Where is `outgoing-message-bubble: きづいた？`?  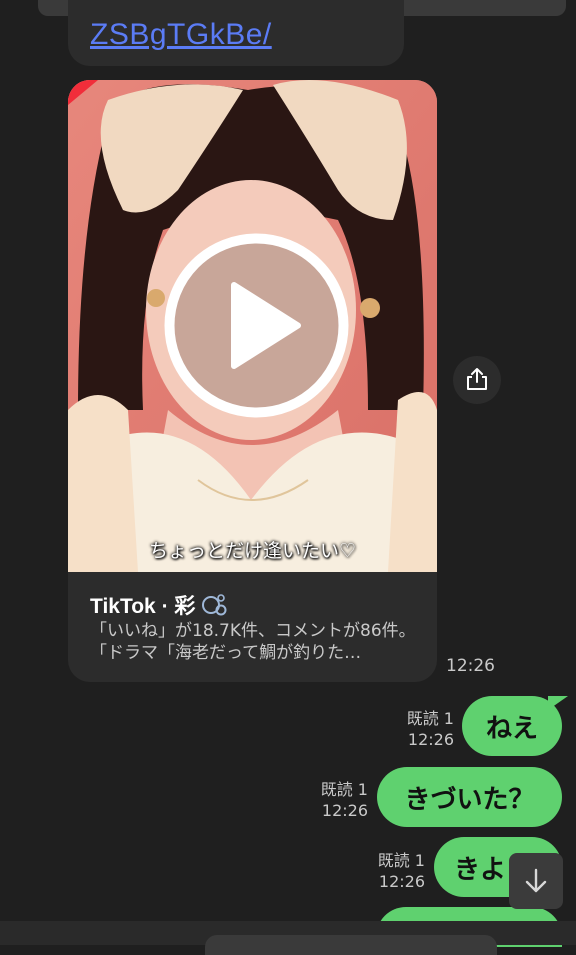 outgoing-message-bubble: きづいた？ is located at coordinates (469, 797).